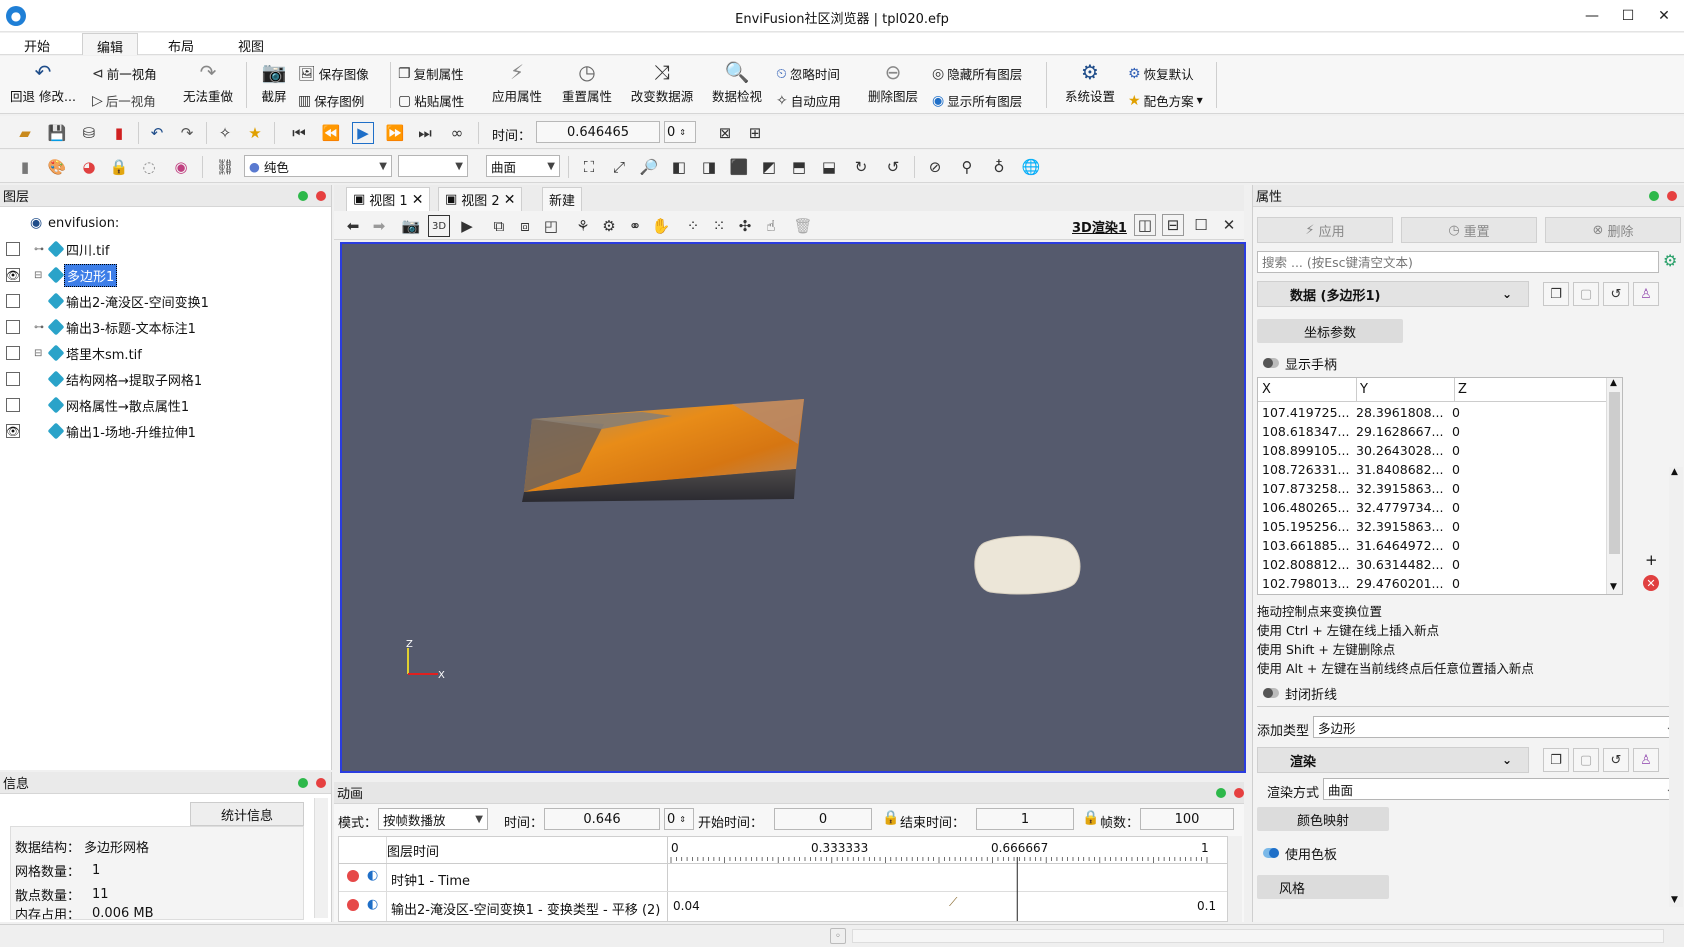  Describe the element at coordinates (1025, 819) in the screenshot. I see `end-time-field: 1` at that location.